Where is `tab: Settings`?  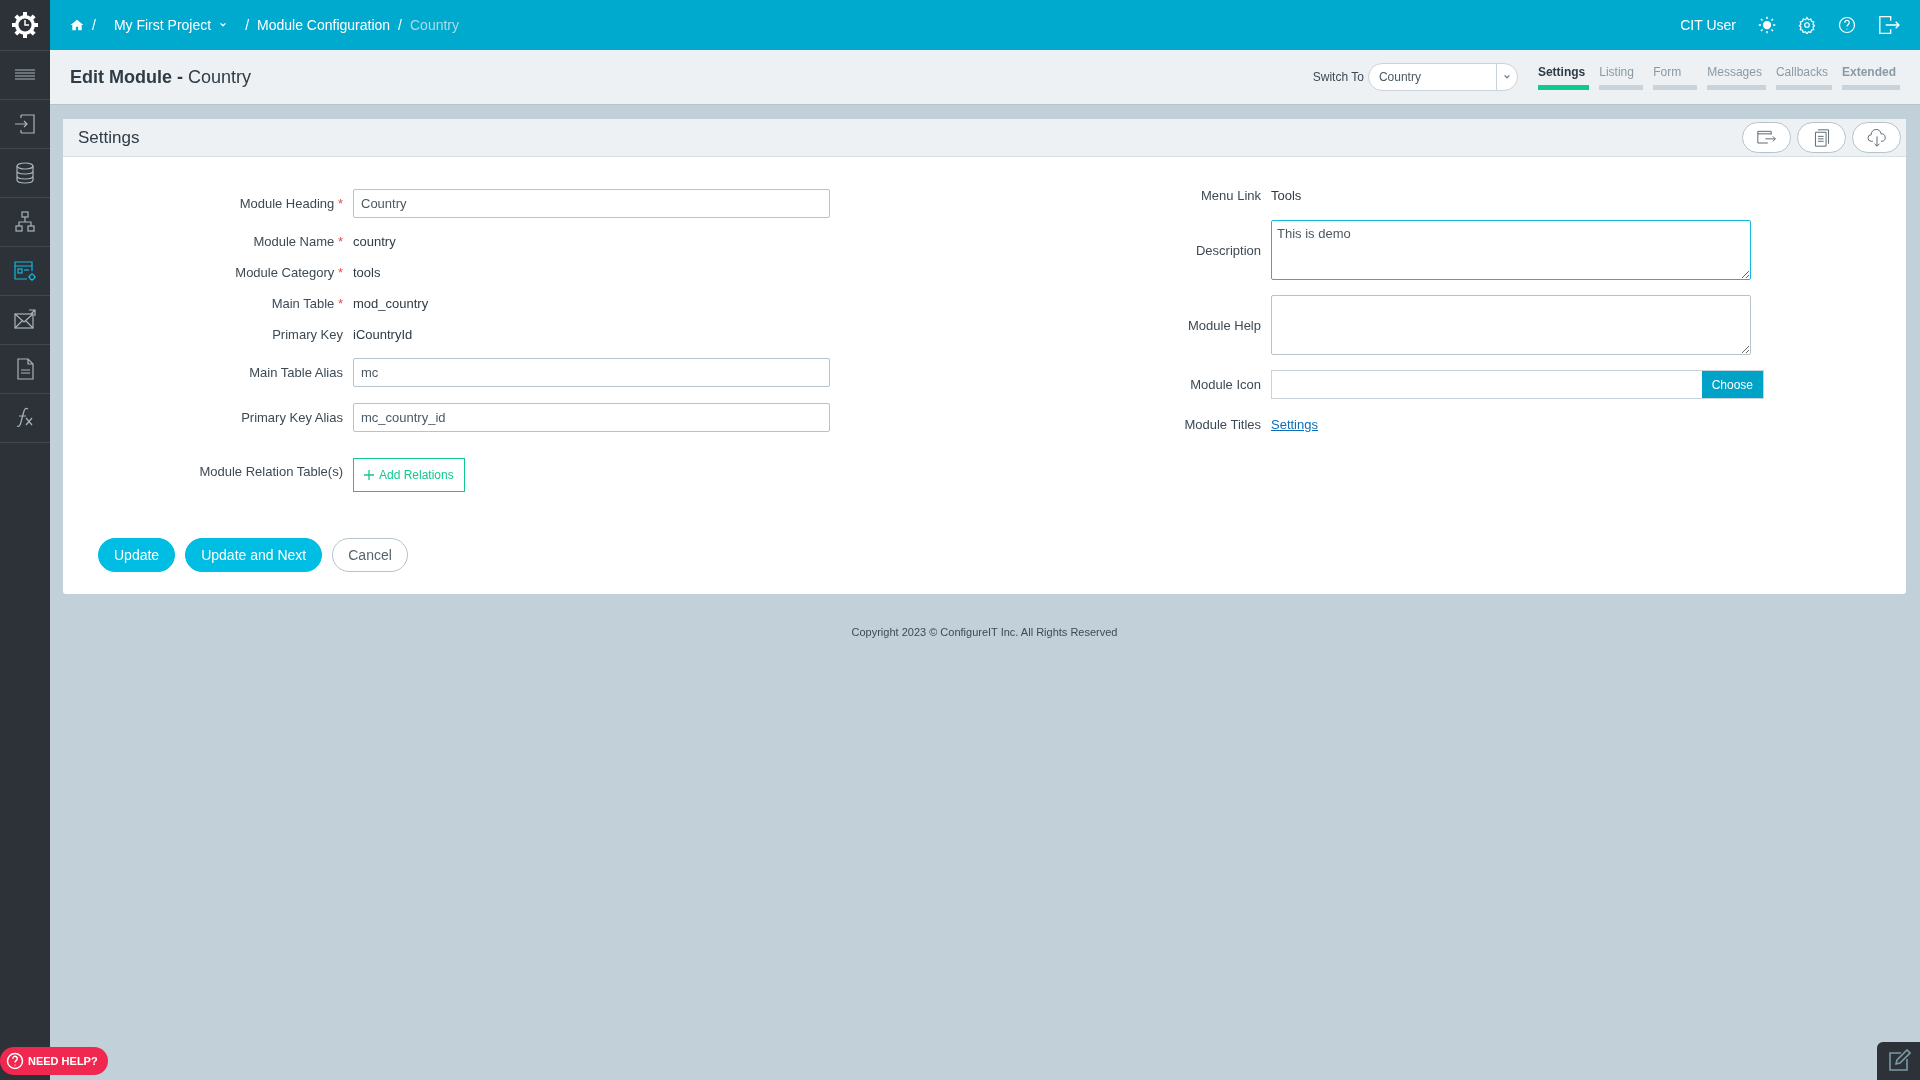 tab: Settings is located at coordinates (1563, 77).